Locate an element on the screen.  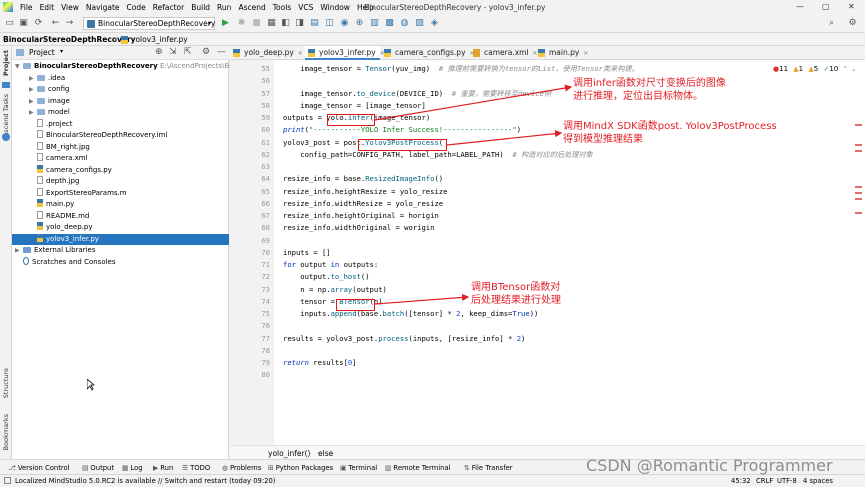
tool-window-label: Remote Terminal is located at coordinates (422, 468).